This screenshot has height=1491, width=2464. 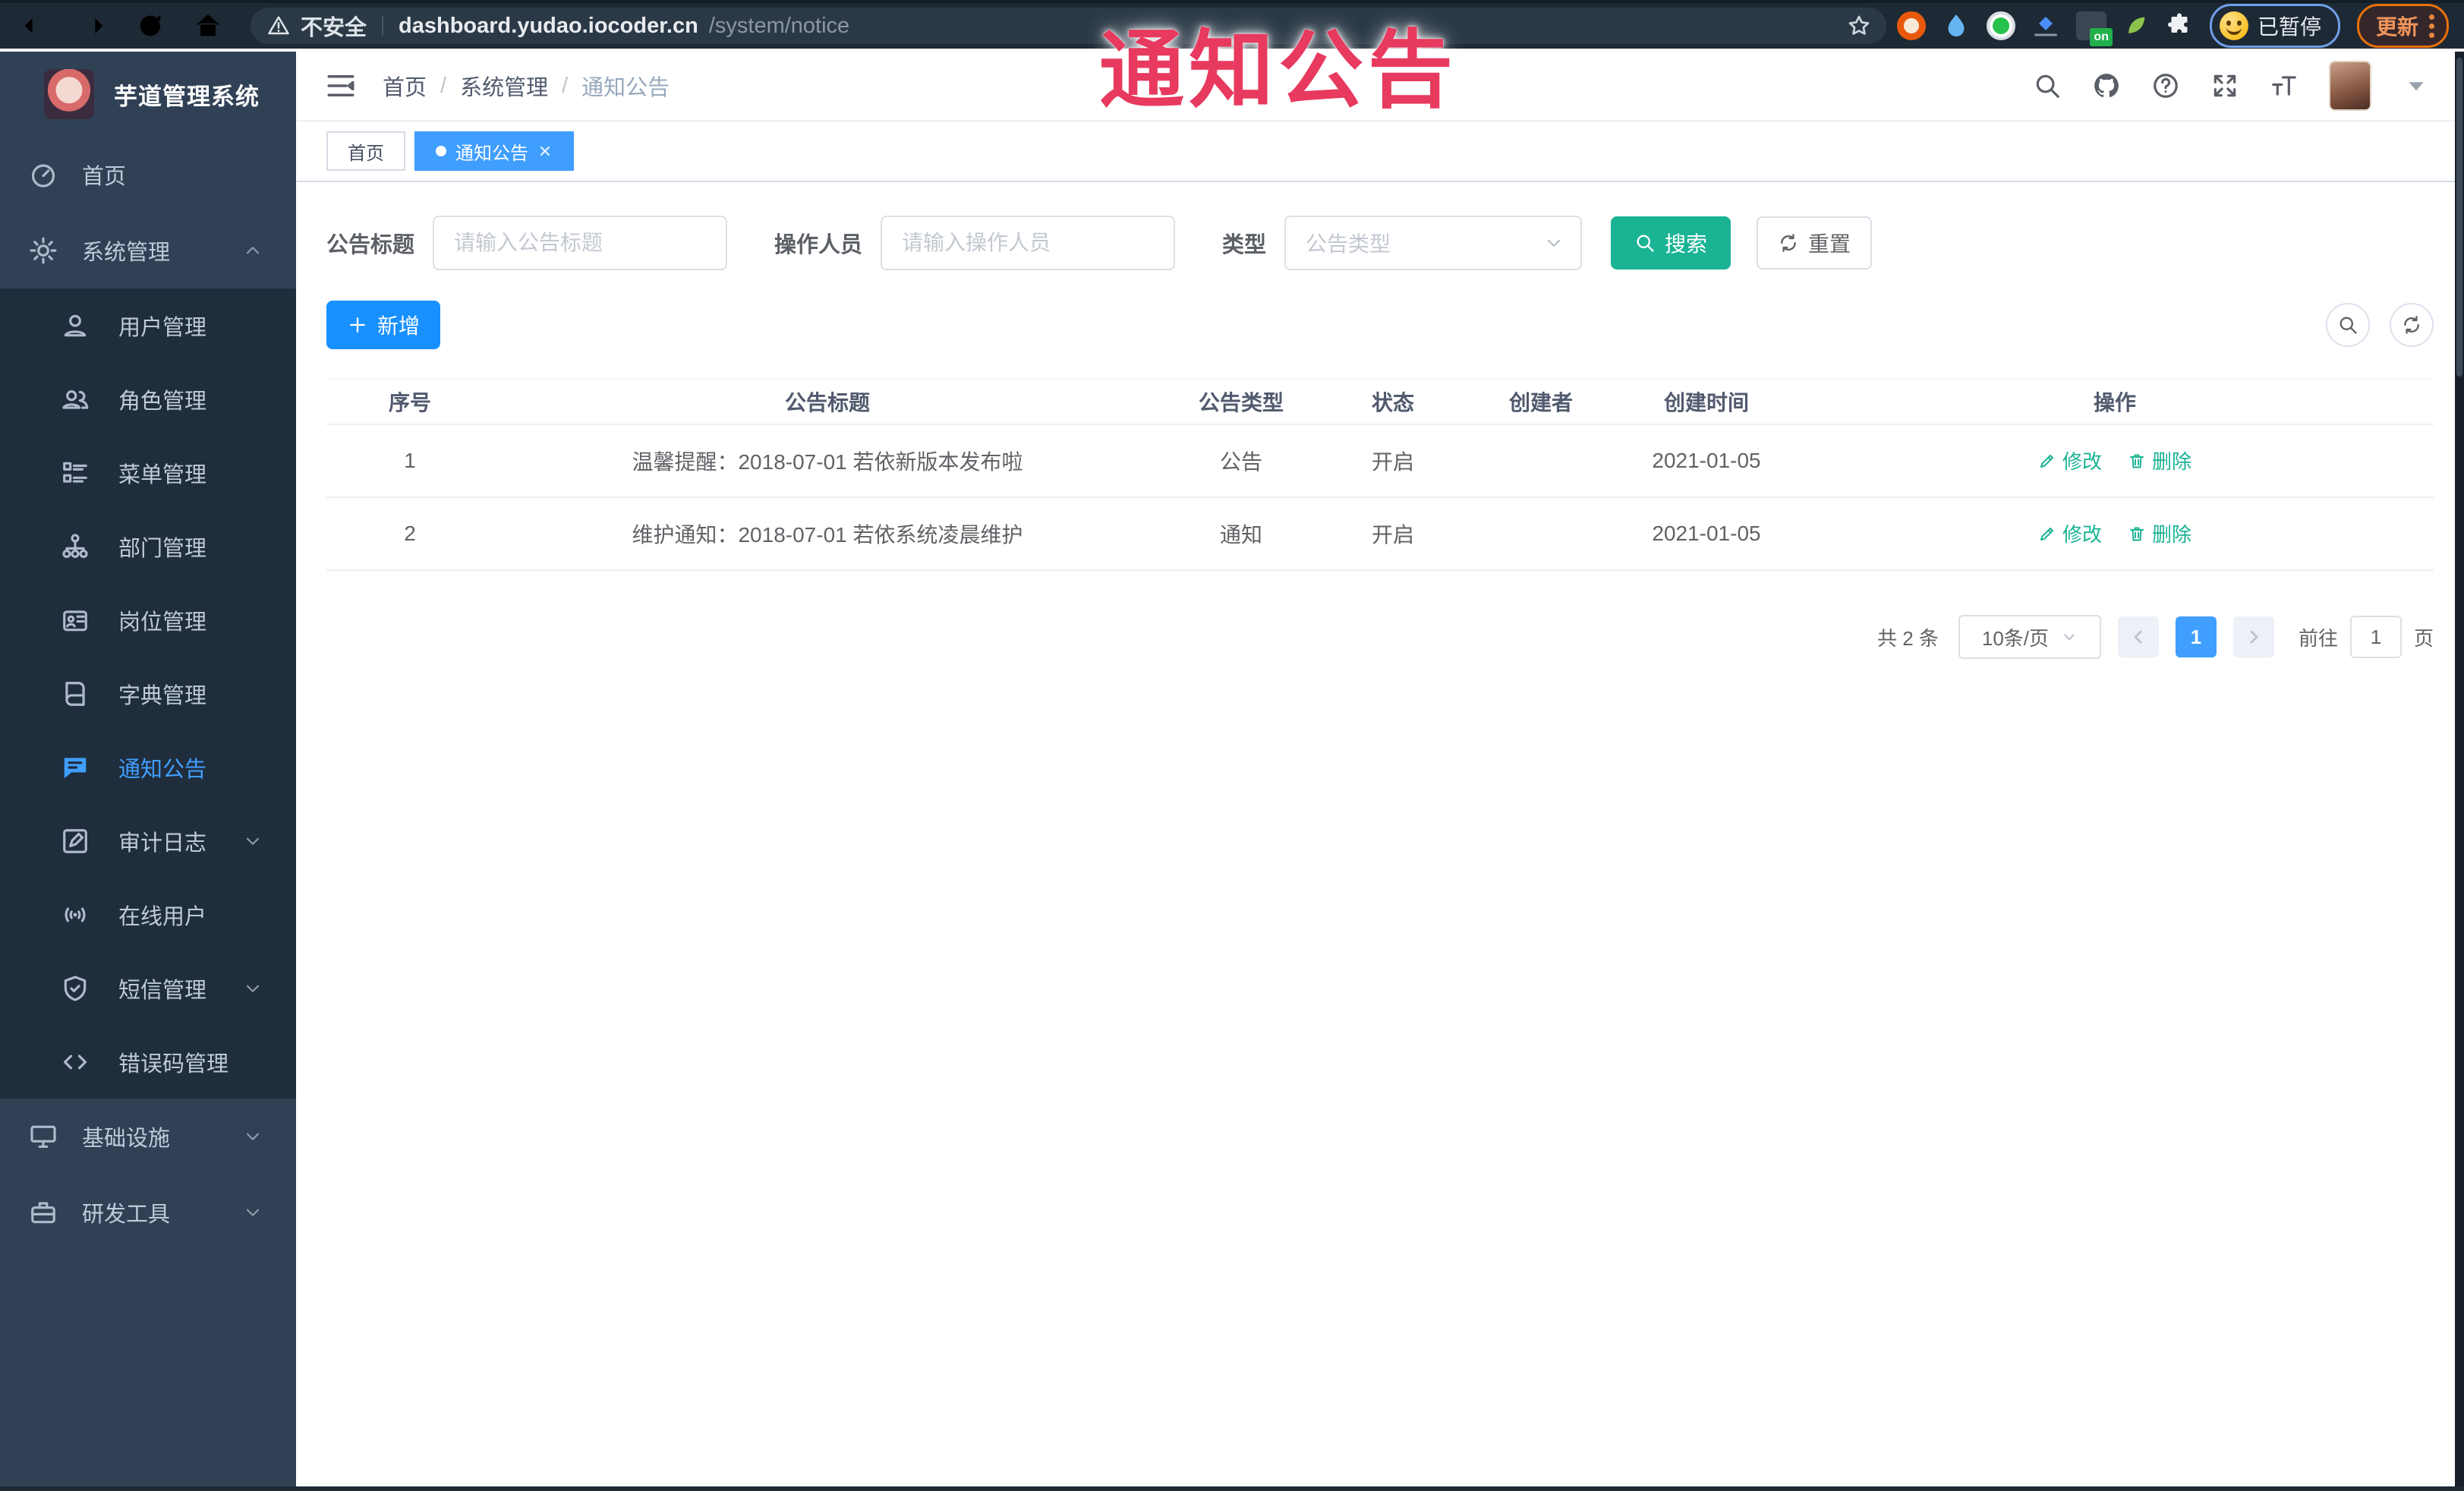 I want to click on browser-back-icon, so click(x=35, y=26).